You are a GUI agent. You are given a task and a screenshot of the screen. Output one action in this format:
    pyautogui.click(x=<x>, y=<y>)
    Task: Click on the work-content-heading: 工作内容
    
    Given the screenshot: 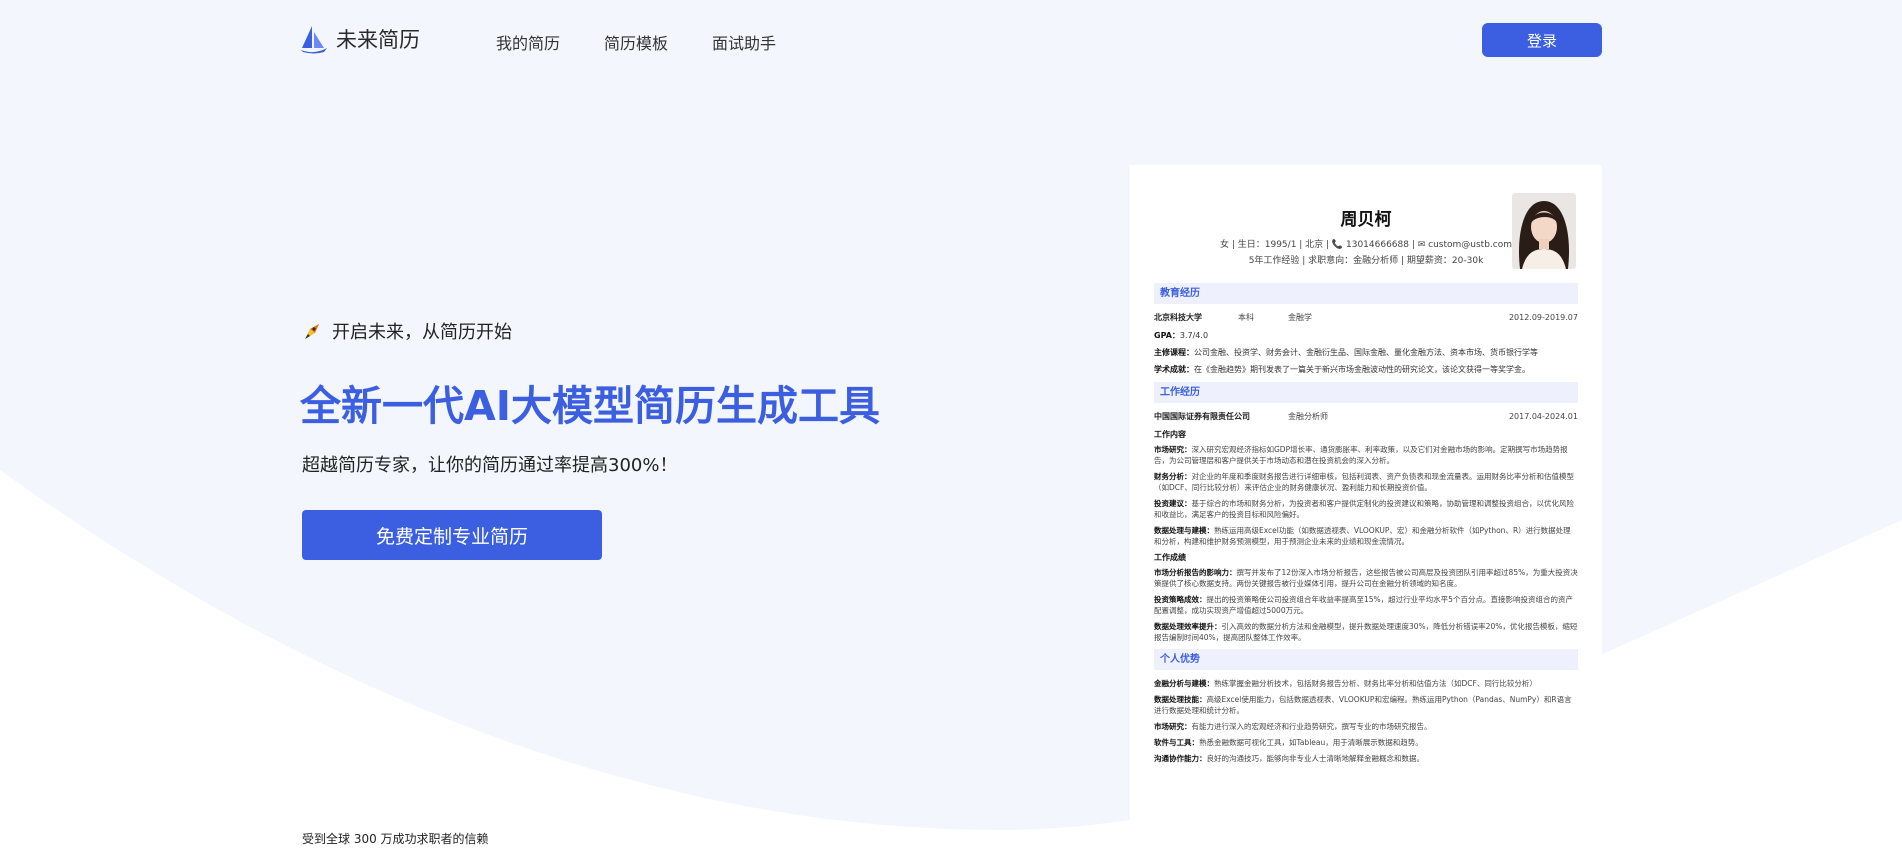 What is the action you would take?
    pyautogui.click(x=1170, y=434)
    